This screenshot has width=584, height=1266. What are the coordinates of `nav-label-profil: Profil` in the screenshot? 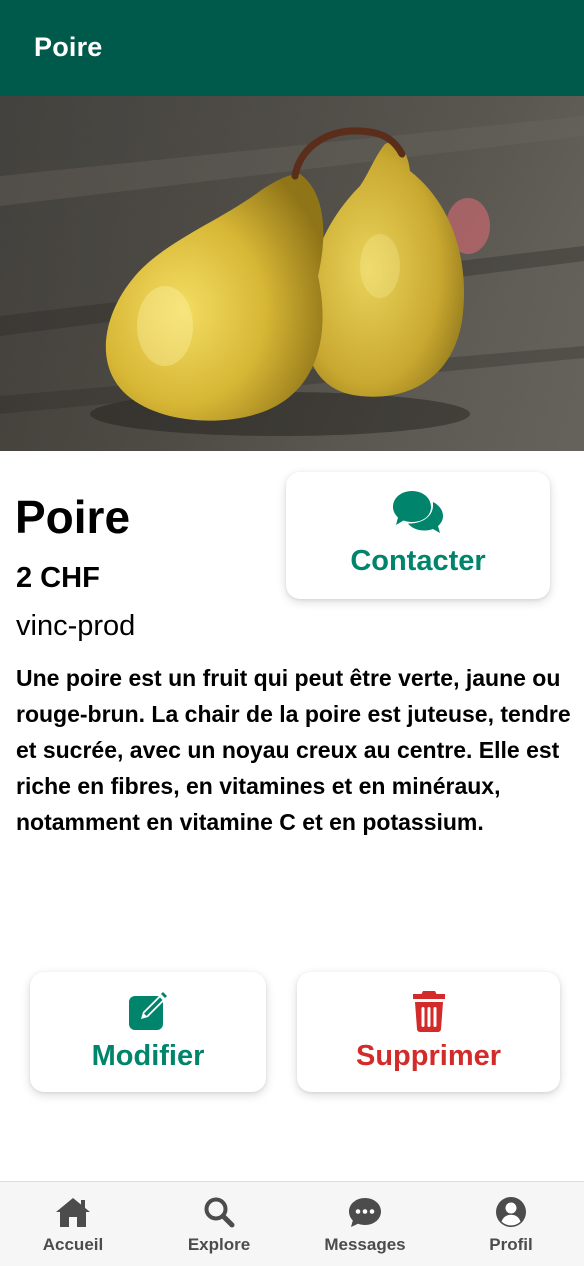 It's located at (511, 1244).